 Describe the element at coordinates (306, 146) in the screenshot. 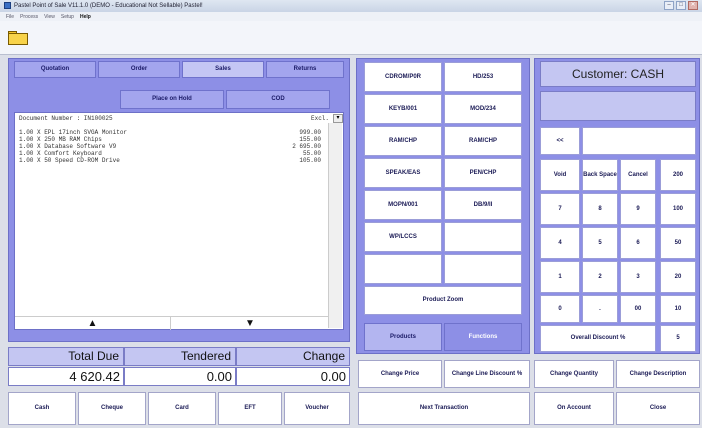

I see `line-item-amount: 2 695.00` at that location.